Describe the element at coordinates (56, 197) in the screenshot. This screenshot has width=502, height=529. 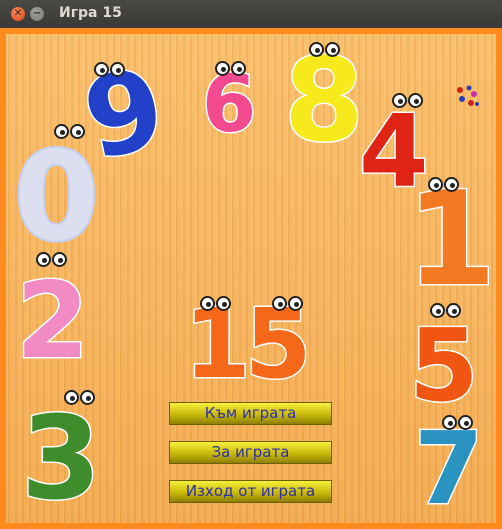
I see `digit-zero: 0` at that location.